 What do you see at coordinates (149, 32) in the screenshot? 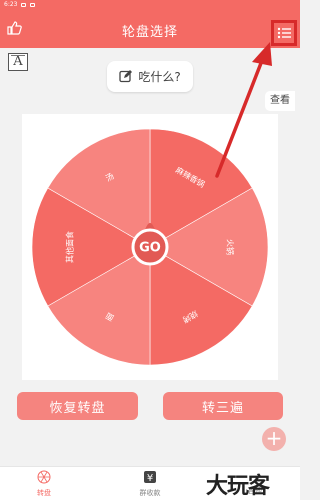
I see `page-title: 轮盘选择` at bounding box center [149, 32].